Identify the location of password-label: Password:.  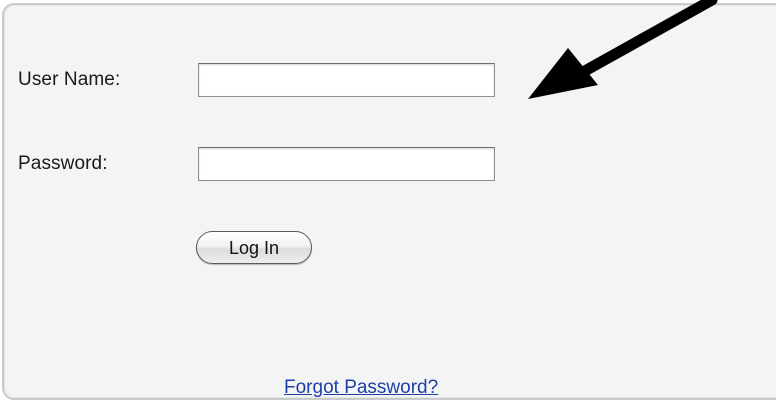
(63, 163).